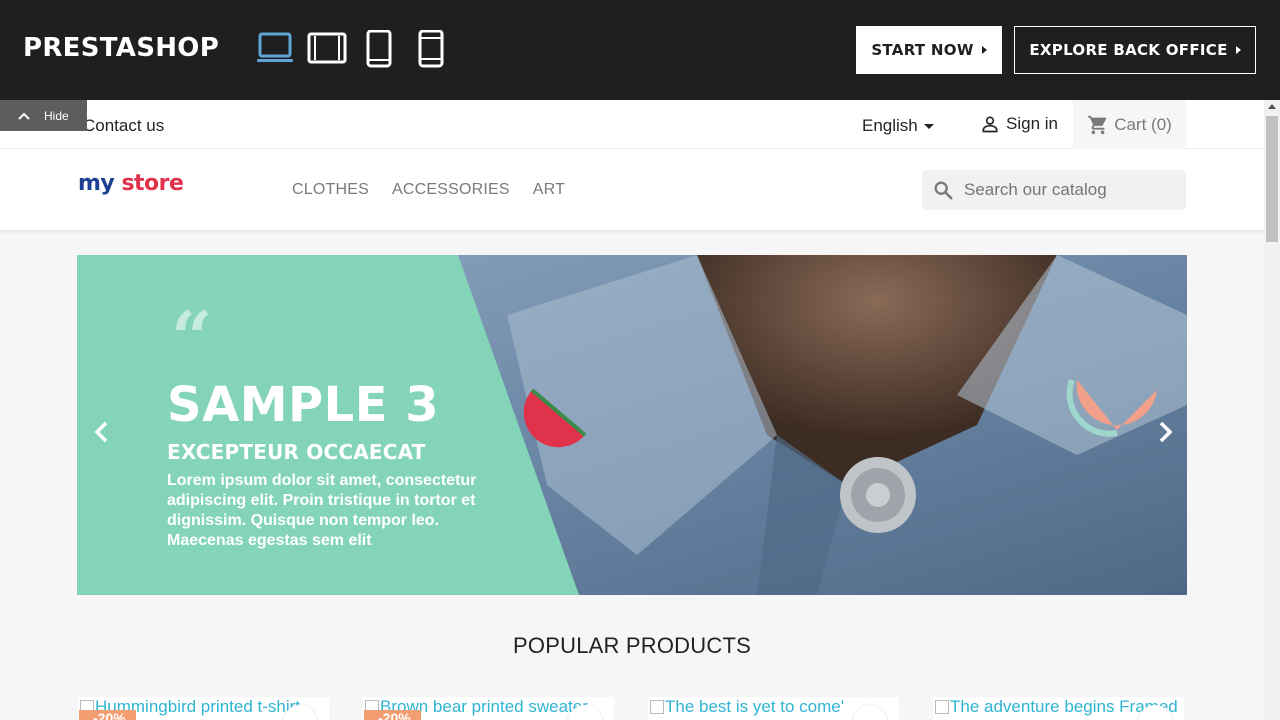 This screenshot has height=720, width=1280. Describe the element at coordinates (943, 190) in the screenshot. I see `search-icon` at that location.